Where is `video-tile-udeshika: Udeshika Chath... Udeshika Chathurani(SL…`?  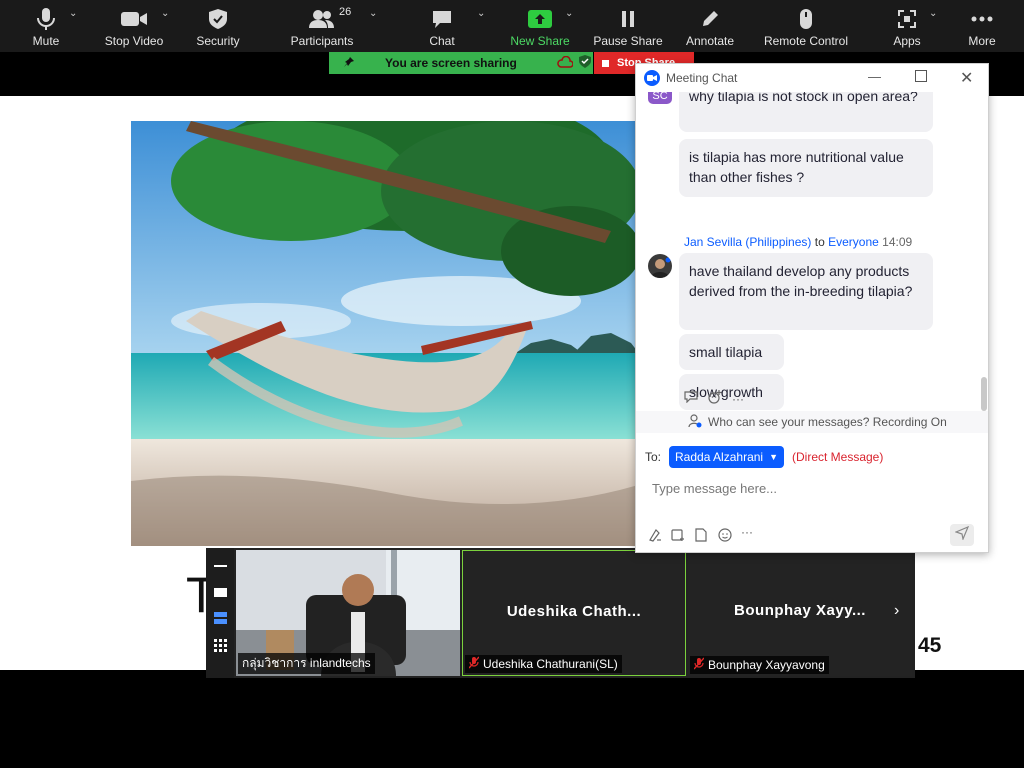 video-tile-udeshika: Udeshika Chath... Udeshika Chathurani(SL… is located at coordinates (574, 613).